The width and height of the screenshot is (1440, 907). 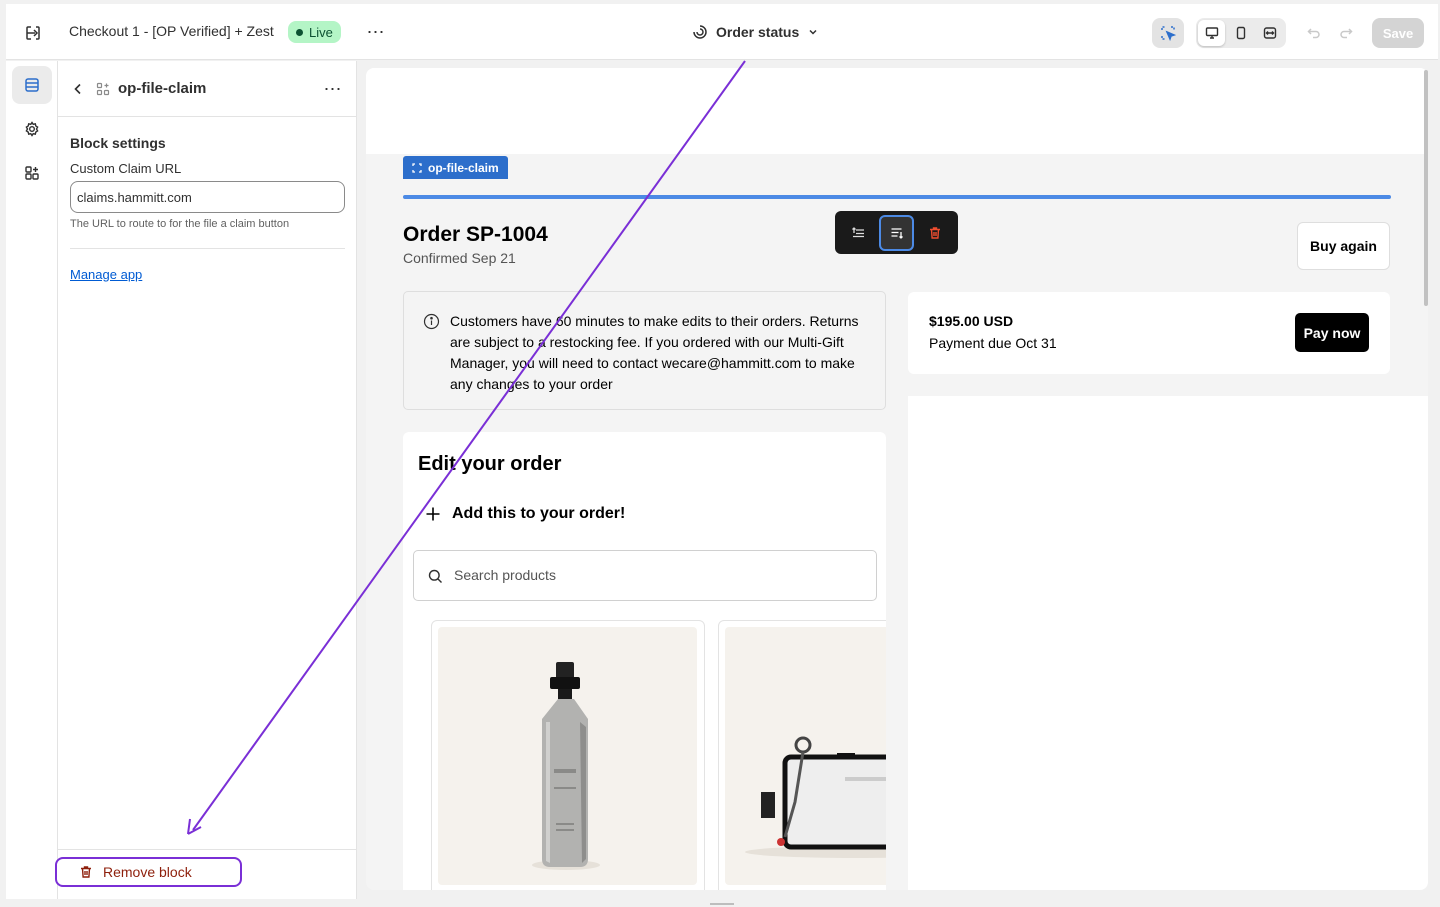 I want to click on product-image-spray, so click(x=567, y=756).